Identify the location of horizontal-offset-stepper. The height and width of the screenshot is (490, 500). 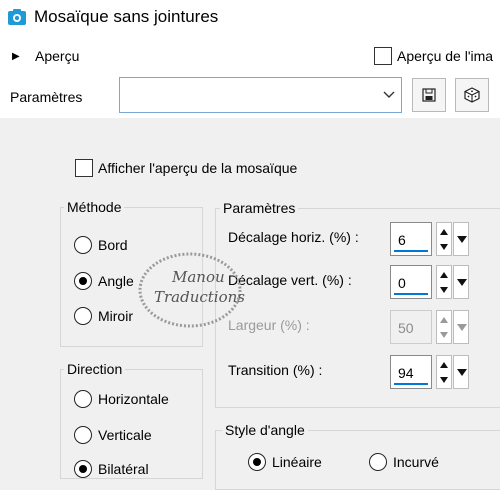
(444, 239).